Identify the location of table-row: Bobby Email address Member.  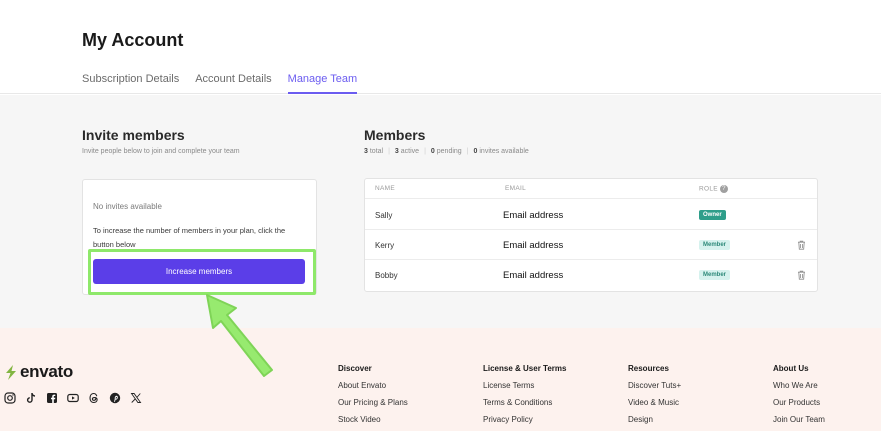
(591, 275).